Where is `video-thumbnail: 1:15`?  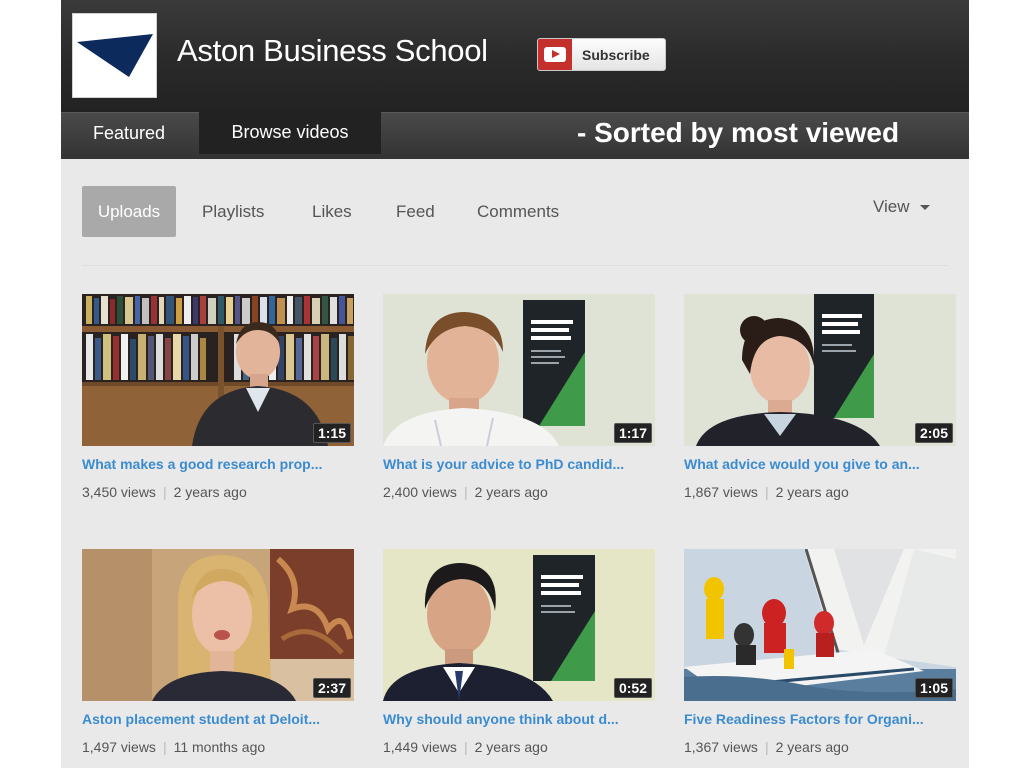
video-thumbnail: 1:15 is located at coordinates (218, 370).